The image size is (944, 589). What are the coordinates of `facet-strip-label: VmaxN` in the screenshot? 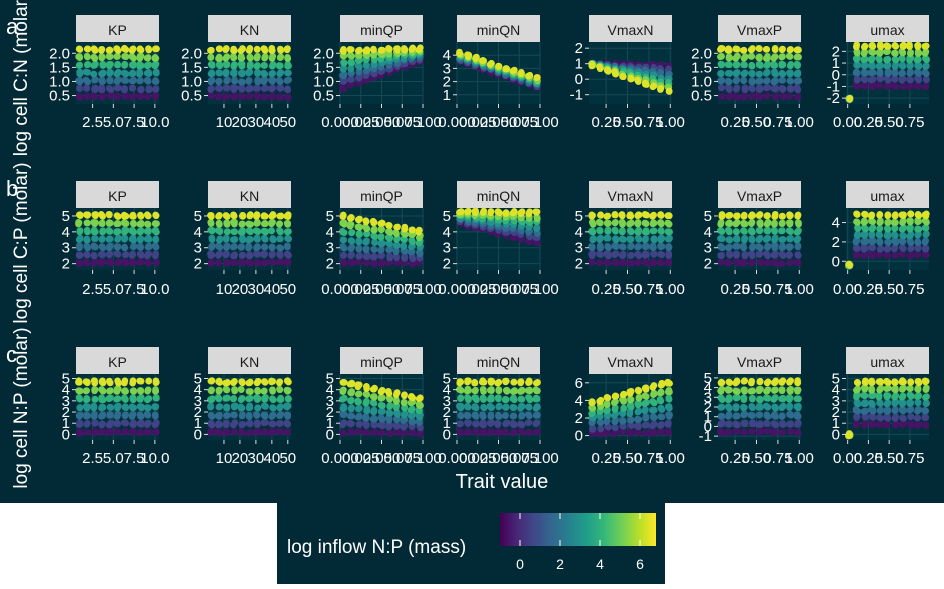 It's located at (631, 362).